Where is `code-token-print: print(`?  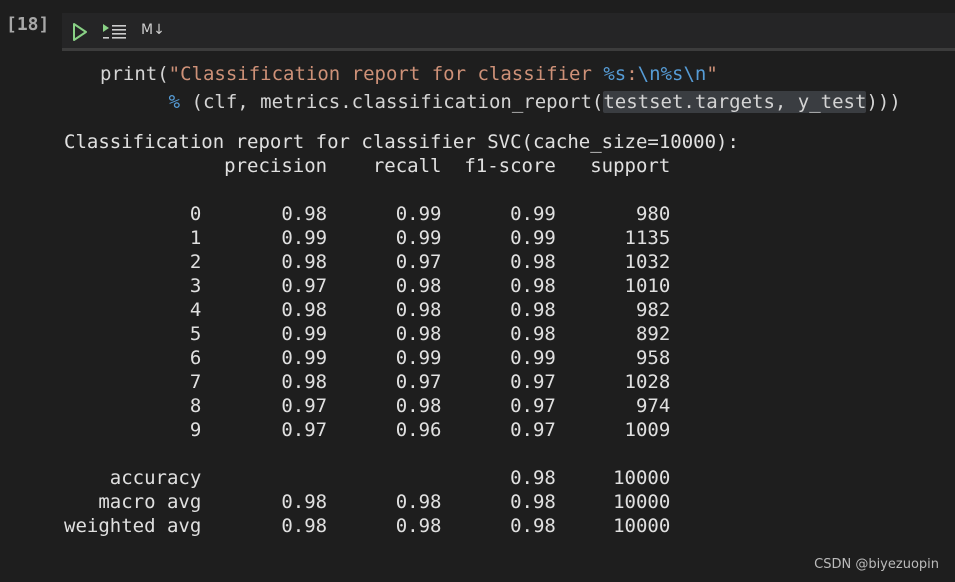 code-token-print: print( is located at coordinates (134, 74).